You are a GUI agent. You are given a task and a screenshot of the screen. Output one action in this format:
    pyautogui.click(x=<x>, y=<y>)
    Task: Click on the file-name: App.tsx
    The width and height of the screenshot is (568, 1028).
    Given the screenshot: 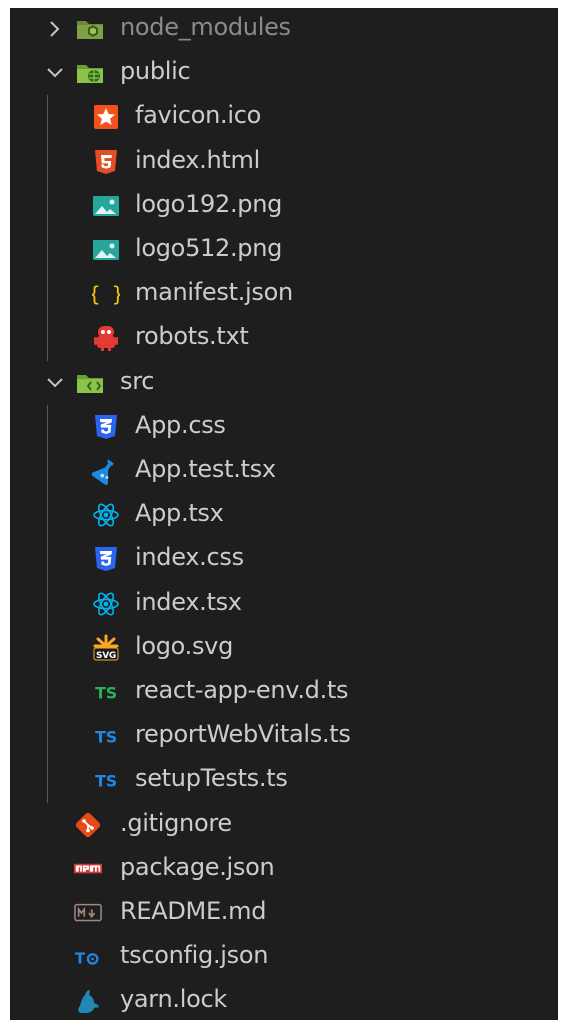 What is the action you would take?
    pyautogui.click(x=179, y=513)
    